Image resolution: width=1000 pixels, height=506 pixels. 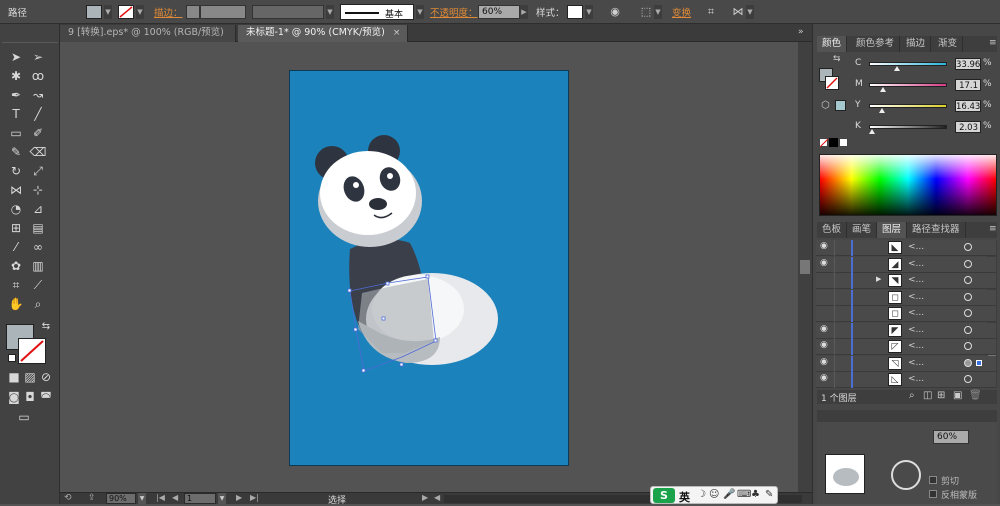 I want to click on slider-thumb-m, so click(x=883, y=89).